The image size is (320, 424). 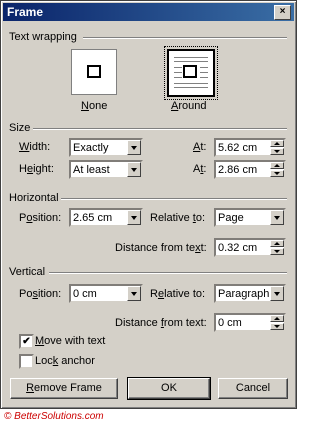 I want to click on wrap-none-label: None, so click(x=94, y=106).